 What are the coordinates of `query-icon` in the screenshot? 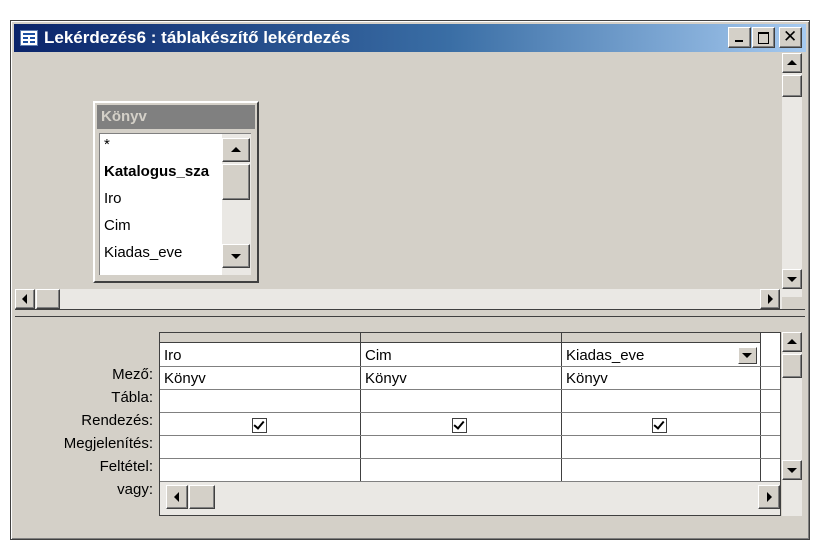 It's located at (29, 38).